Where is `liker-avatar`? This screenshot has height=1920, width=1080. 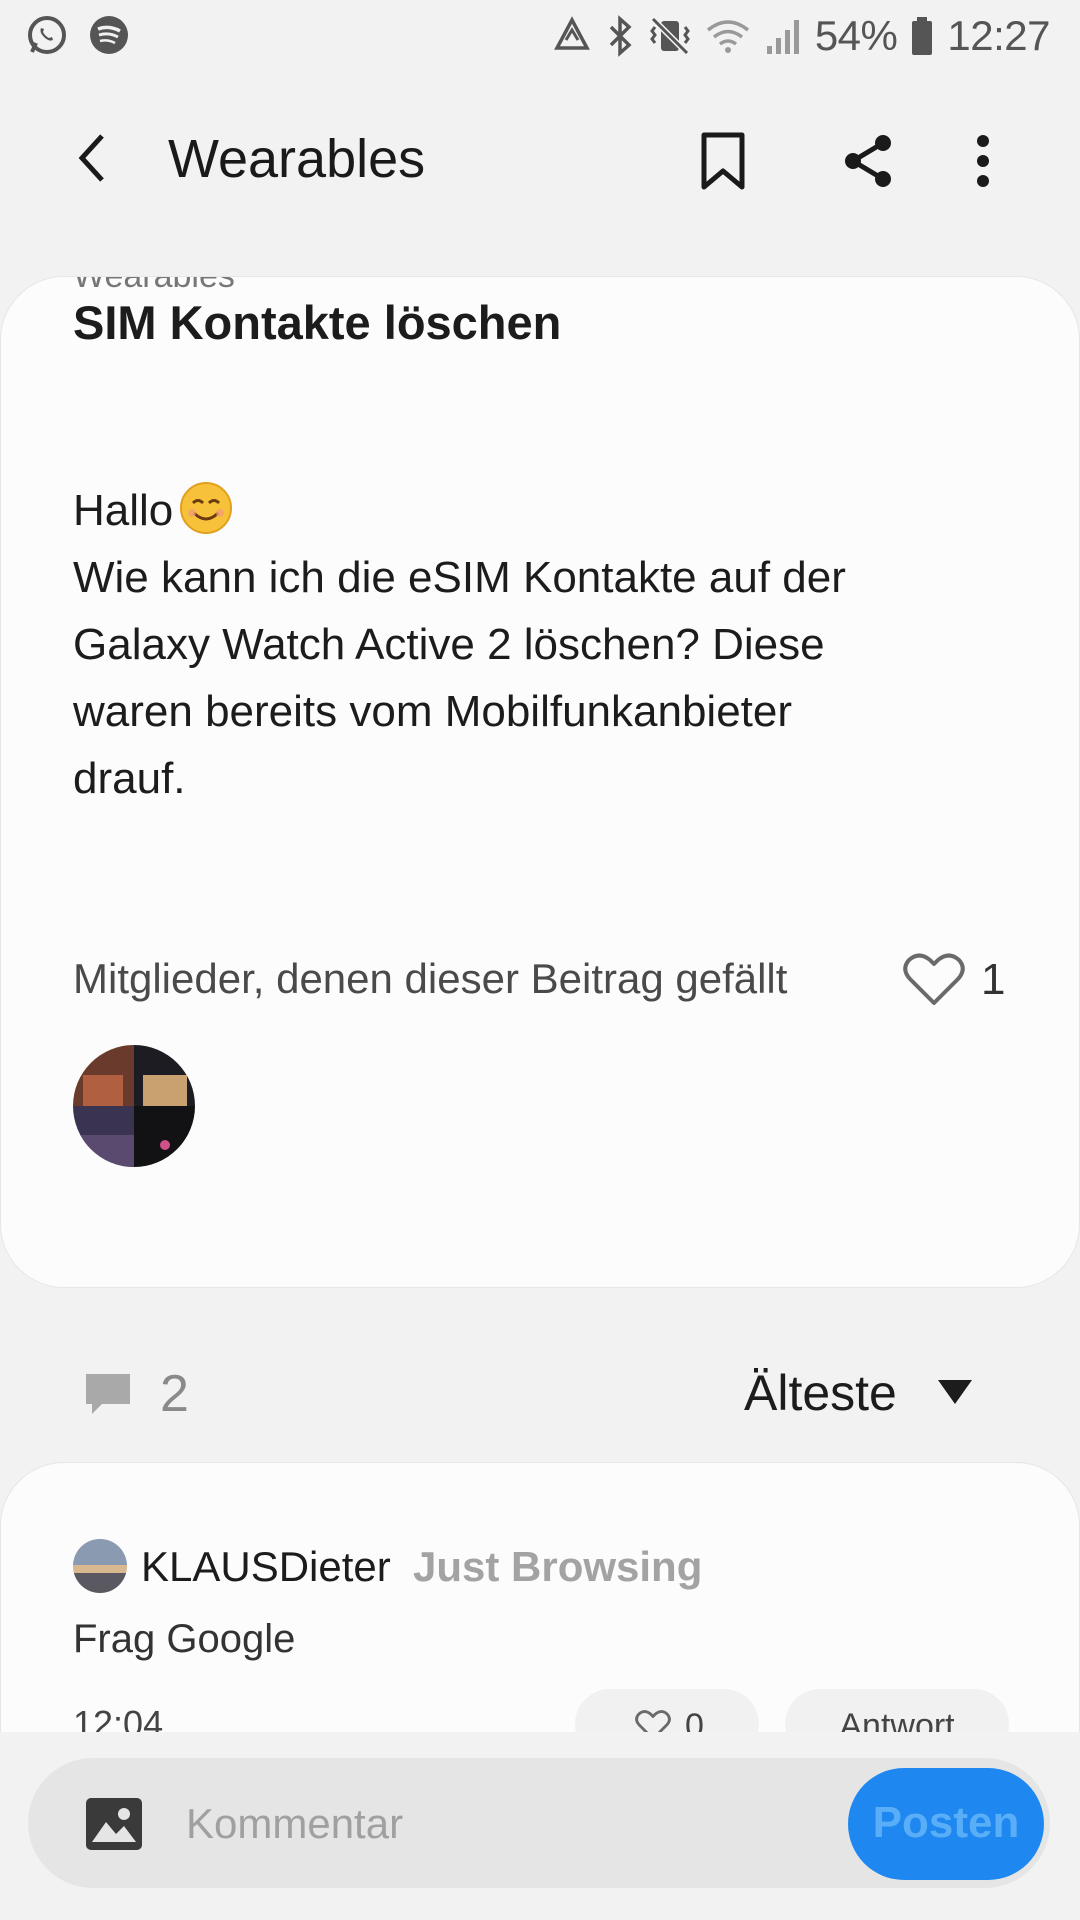 liker-avatar is located at coordinates (134, 1106).